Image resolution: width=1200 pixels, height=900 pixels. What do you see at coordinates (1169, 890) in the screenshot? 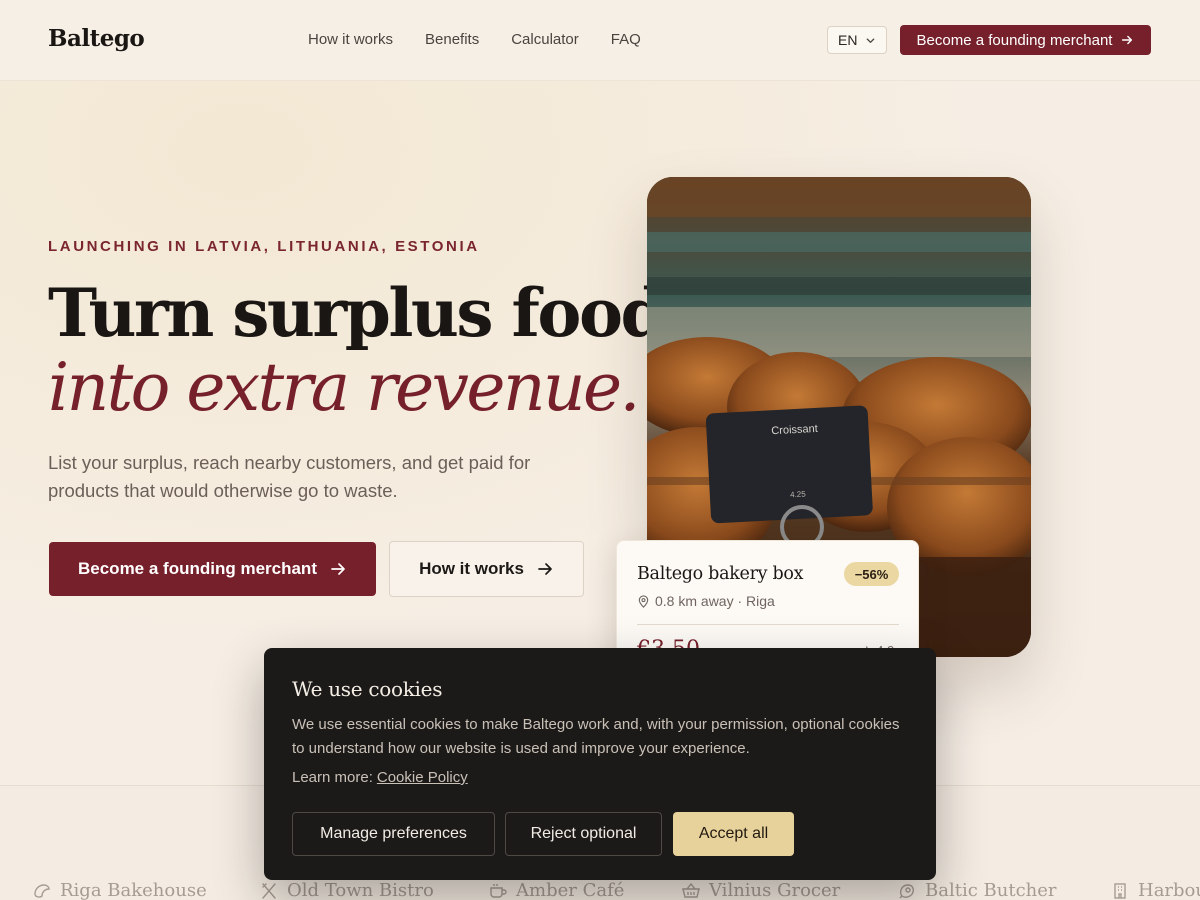
I see `partner-name: Harbour` at bounding box center [1169, 890].